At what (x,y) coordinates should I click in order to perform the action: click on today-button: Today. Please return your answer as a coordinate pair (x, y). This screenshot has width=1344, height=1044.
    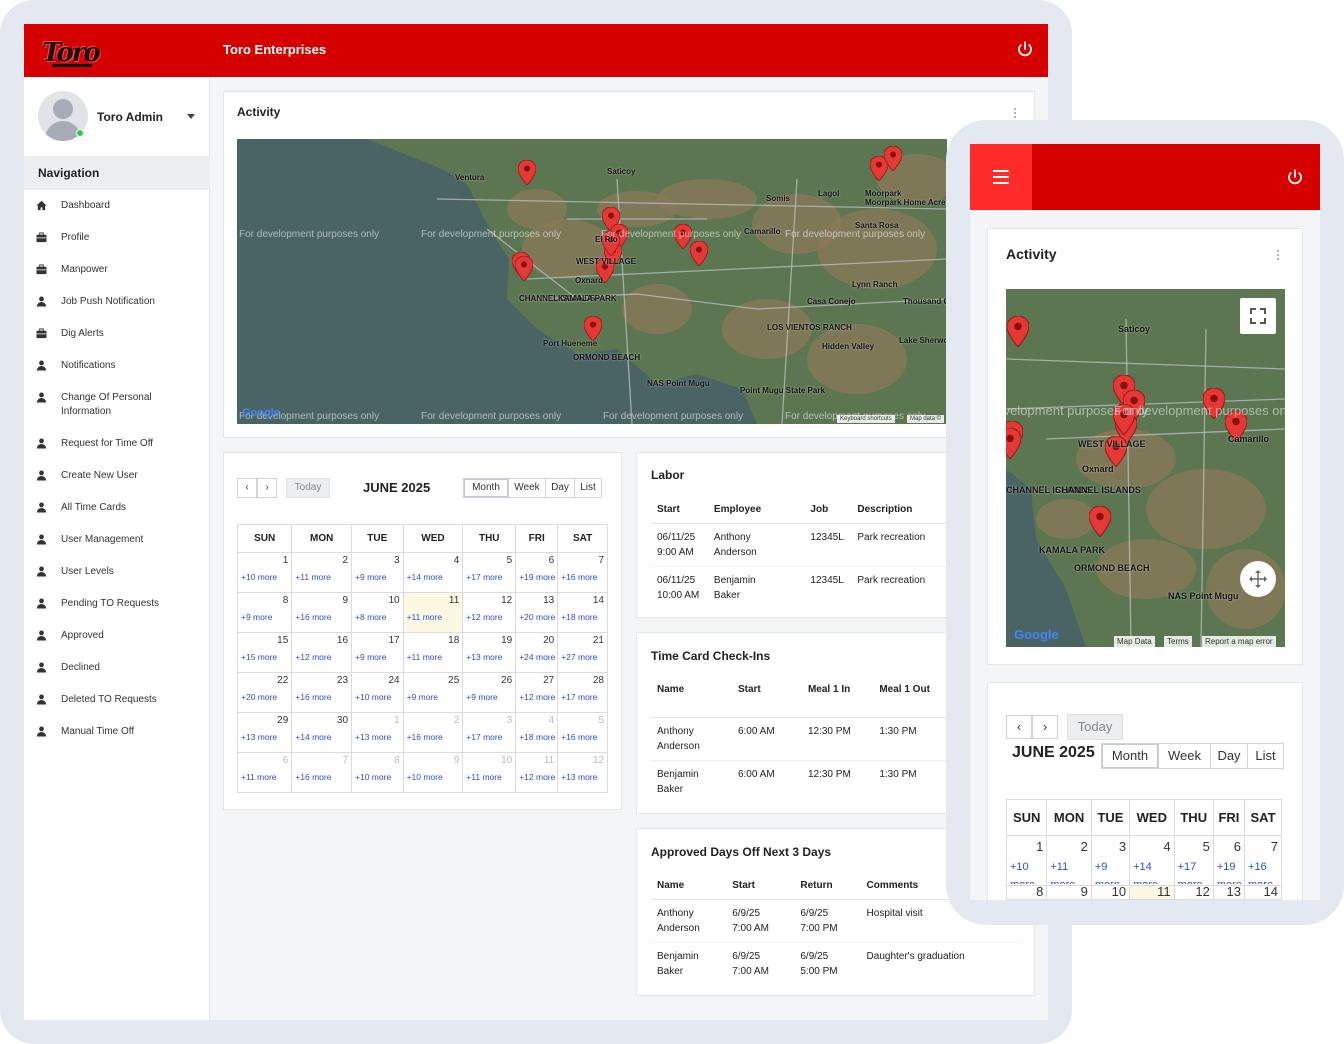
    Looking at the image, I should click on (1095, 727).